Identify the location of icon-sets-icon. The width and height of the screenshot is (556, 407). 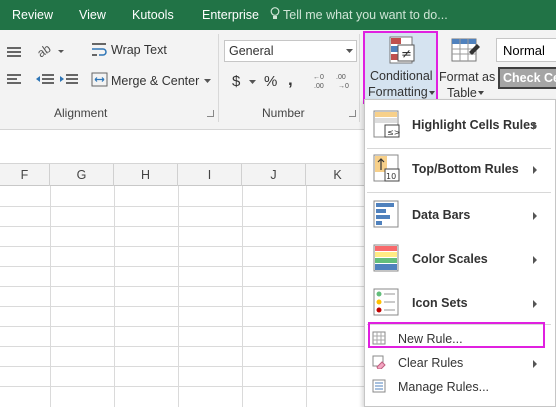
(386, 302).